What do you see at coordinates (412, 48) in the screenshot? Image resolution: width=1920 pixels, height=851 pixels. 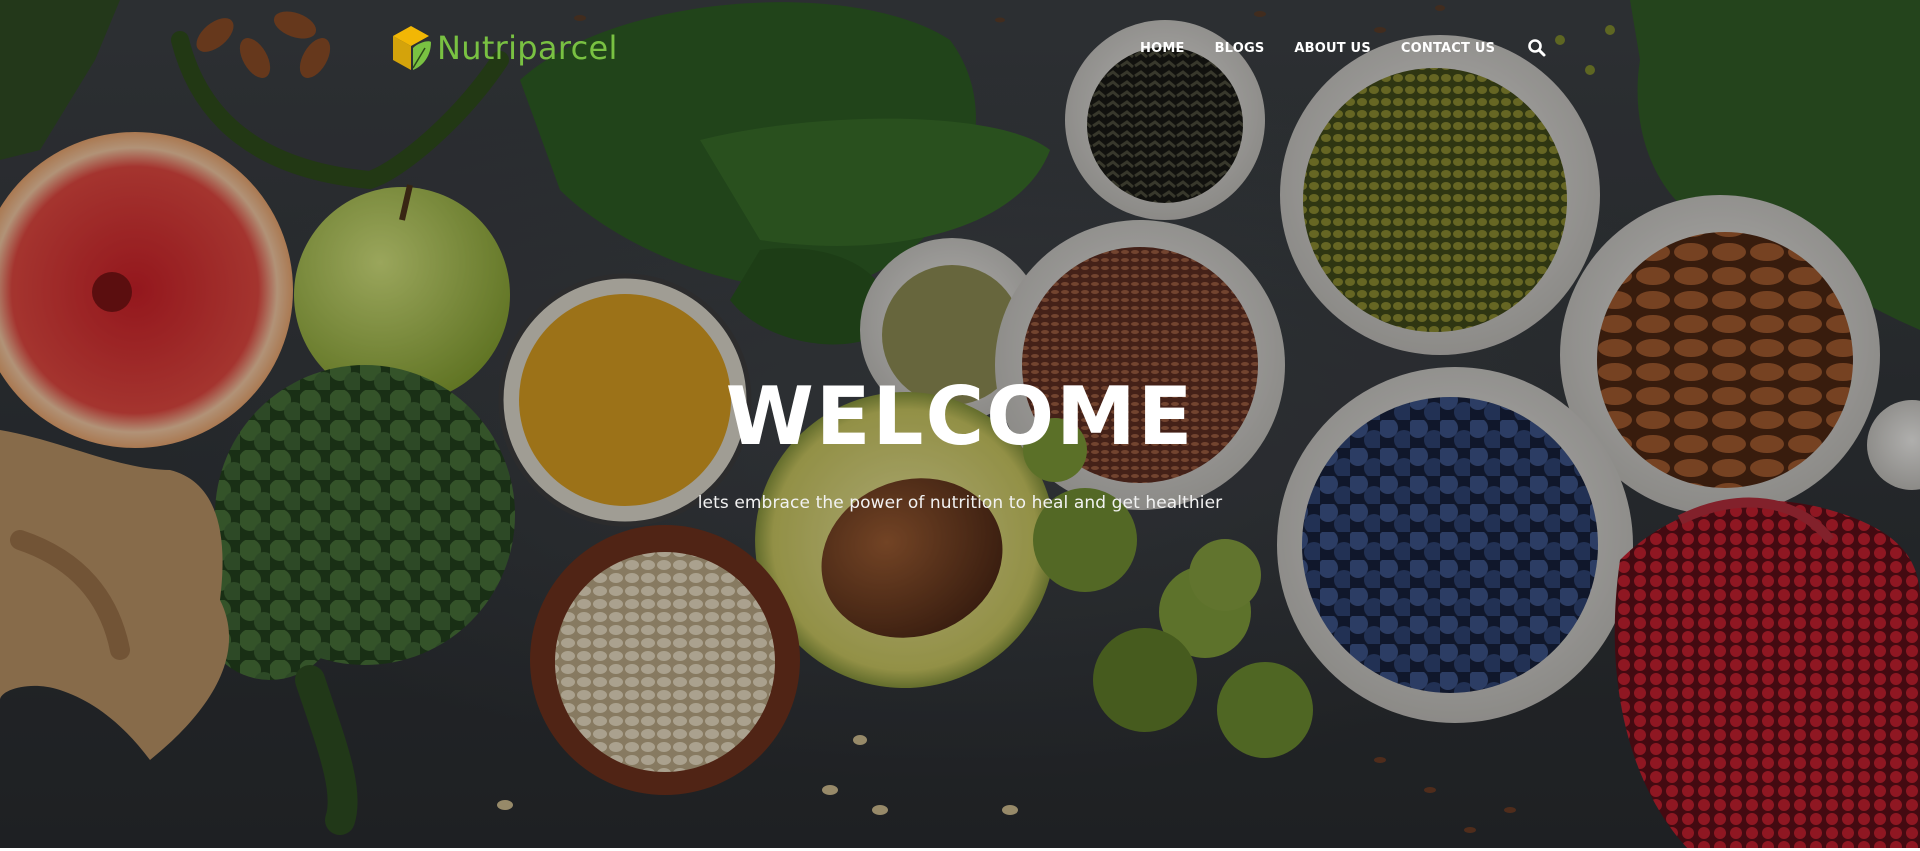 I see `leaf-box-logo-icon` at bounding box center [412, 48].